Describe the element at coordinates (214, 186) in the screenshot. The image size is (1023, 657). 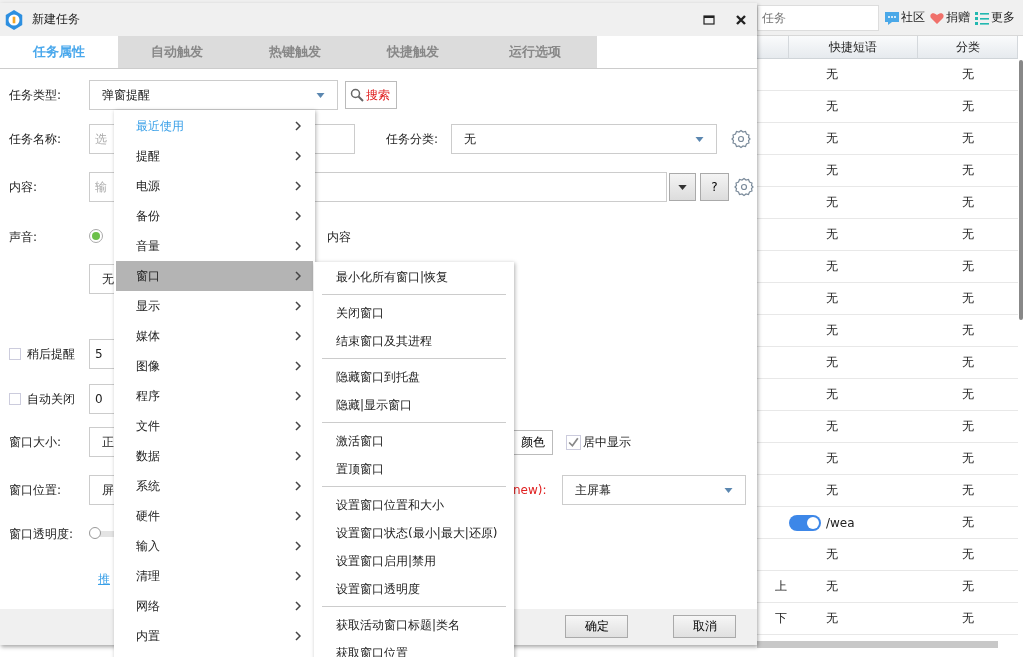
I see `menu-item: 电源` at that location.